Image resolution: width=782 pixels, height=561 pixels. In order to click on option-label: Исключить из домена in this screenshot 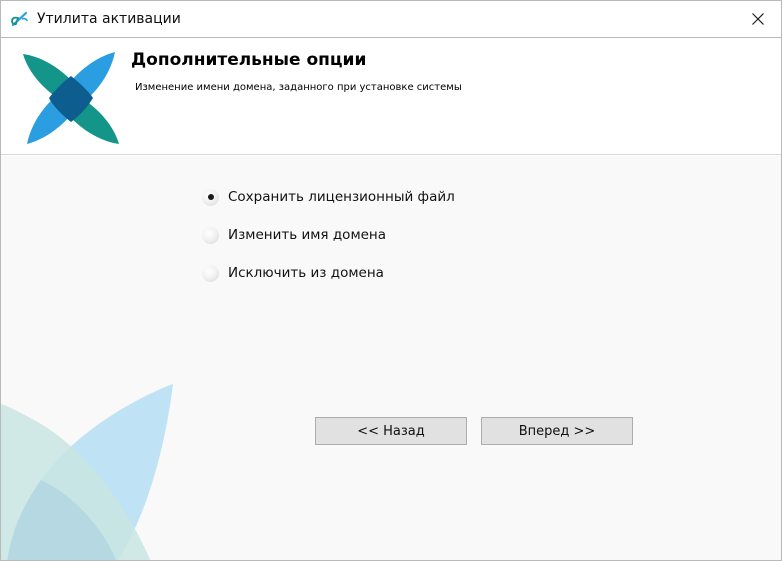, I will do `click(306, 273)`.